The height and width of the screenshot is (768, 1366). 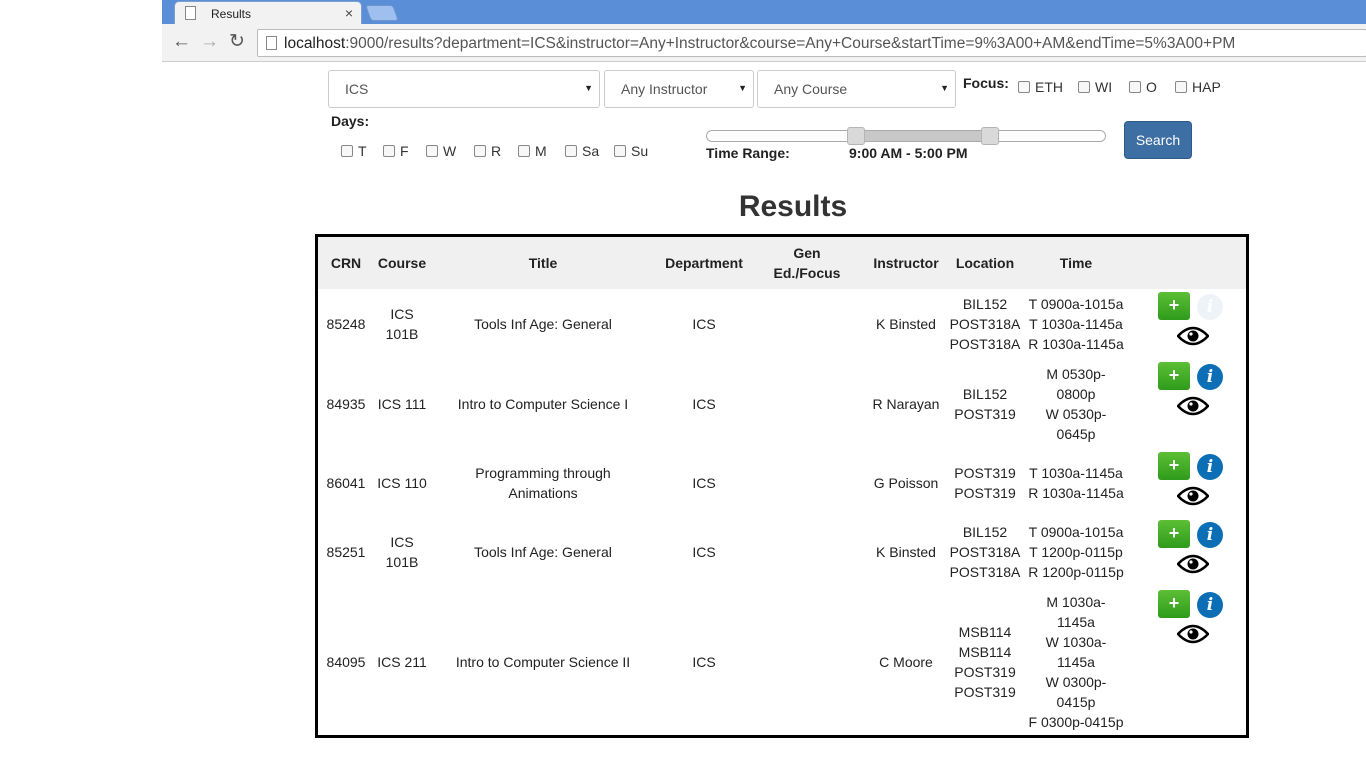 I want to click on day-option-label: M, so click(x=541, y=151).